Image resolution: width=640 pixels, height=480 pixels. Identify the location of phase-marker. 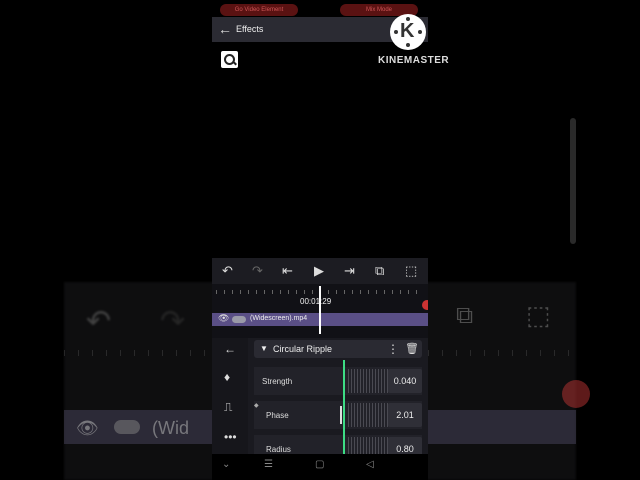
(341, 415).